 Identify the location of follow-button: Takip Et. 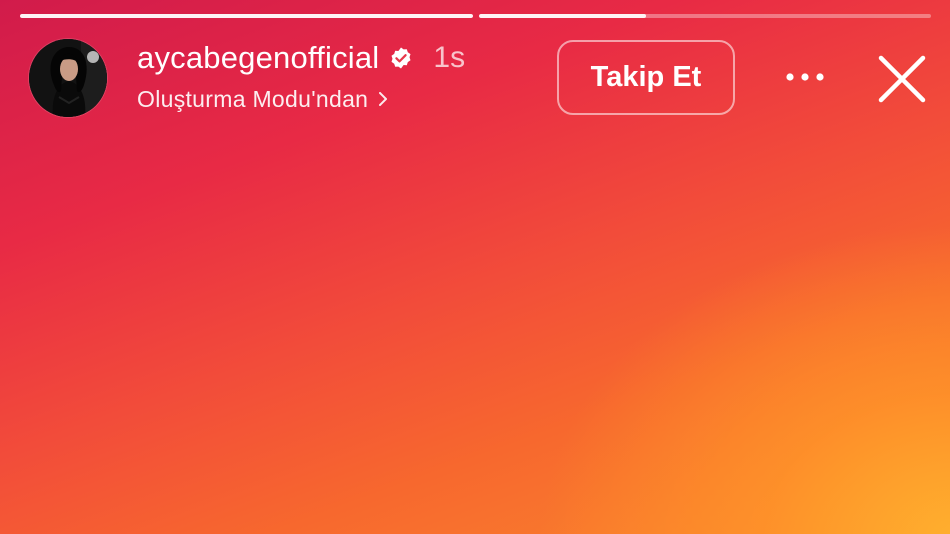
(646, 77).